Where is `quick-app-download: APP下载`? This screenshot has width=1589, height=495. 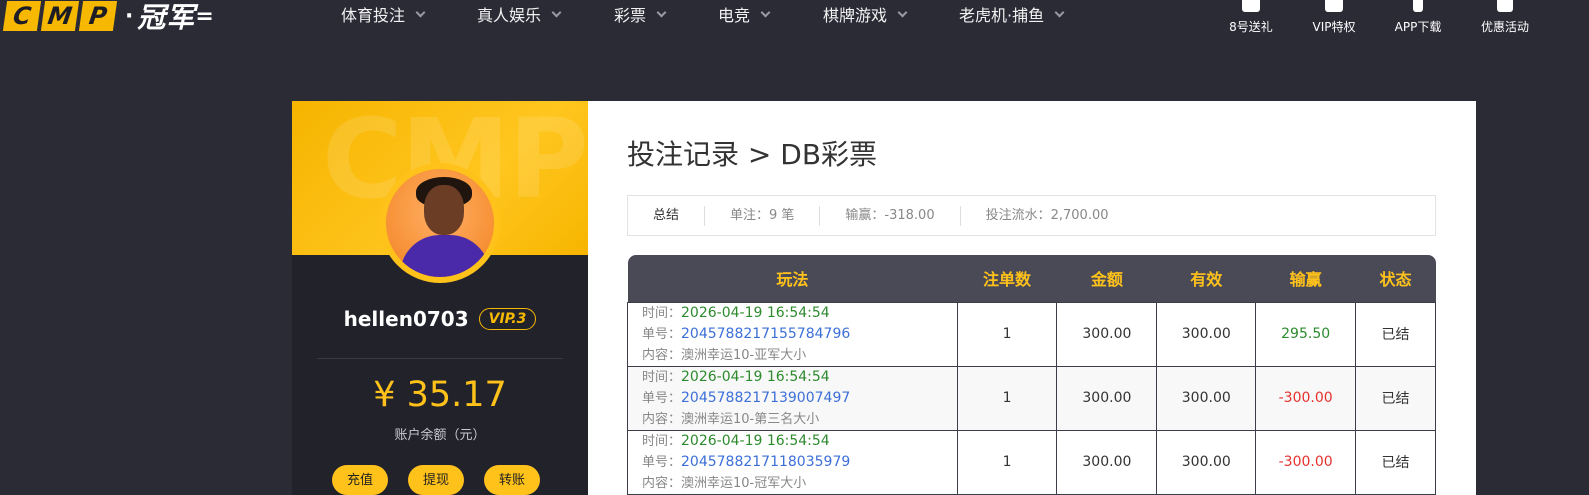
quick-app-download: APP下载 is located at coordinates (1418, 17).